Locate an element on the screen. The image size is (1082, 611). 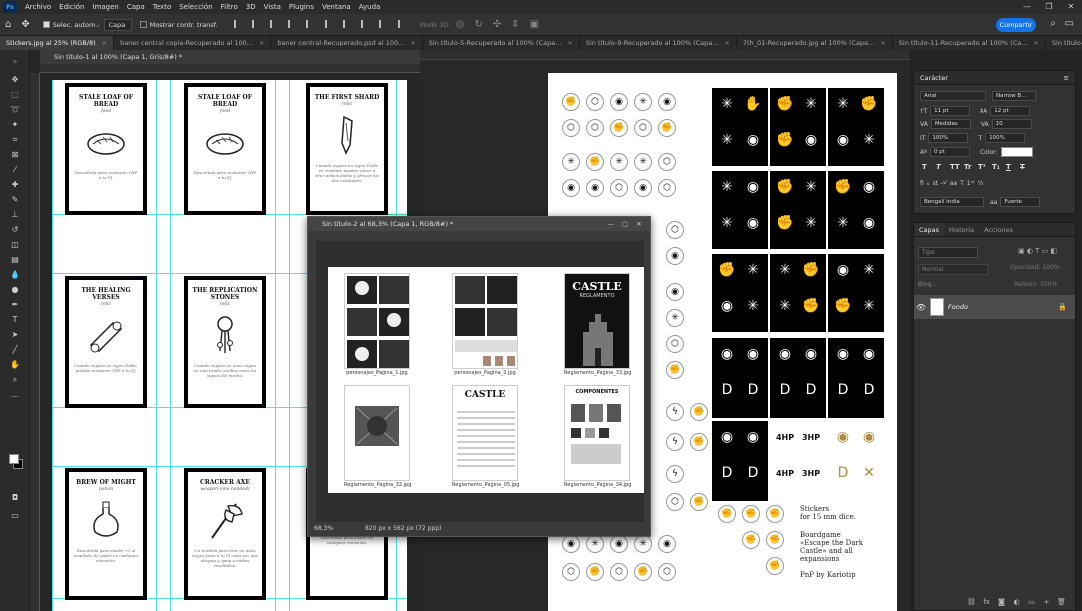
auto-select-dropdown: Capa is located at coordinates (117, 24).